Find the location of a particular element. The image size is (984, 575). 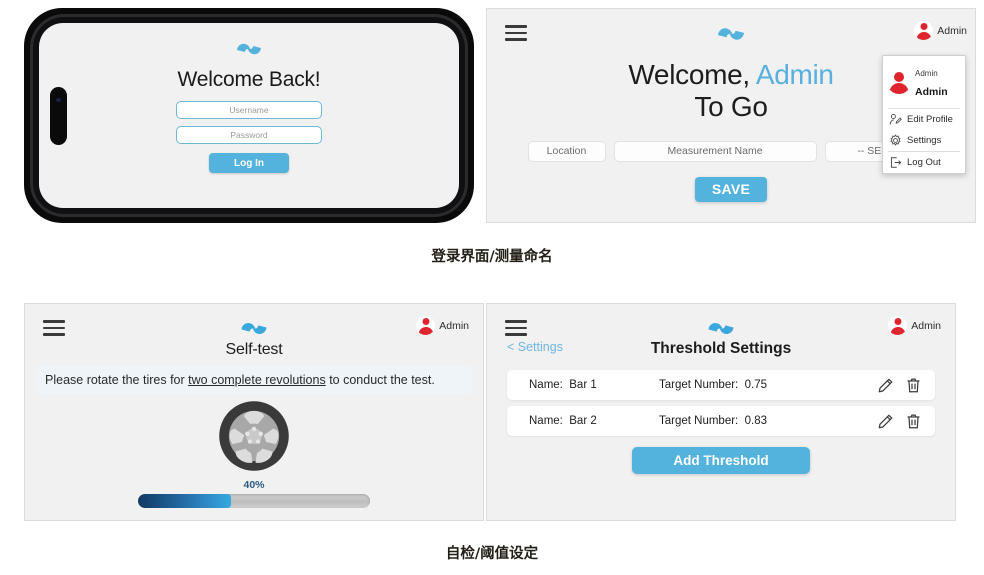

back-to-settings-link: < Settings is located at coordinates (535, 347).